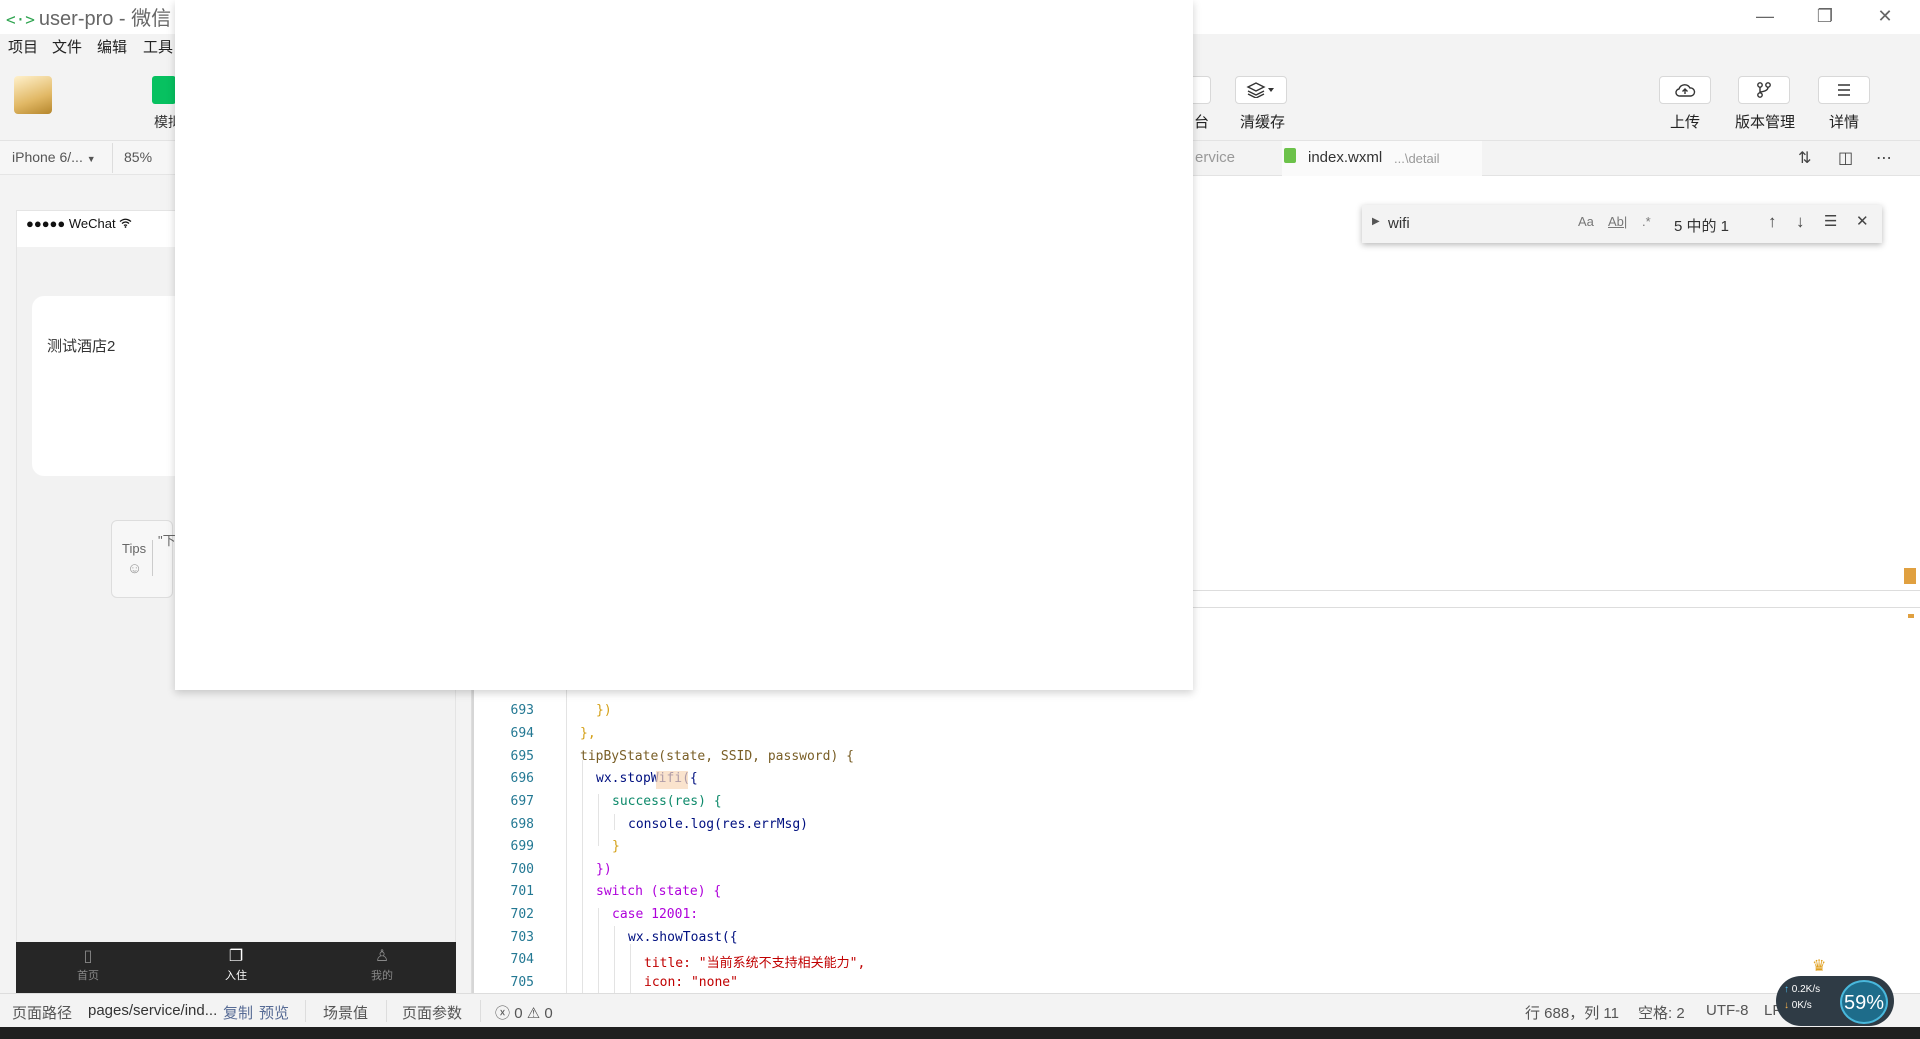 The height and width of the screenshot is (1039, 1920). Describe the element at coordinates (473, 841) in the screenshot. I see `editor-gutter-border` at that location.